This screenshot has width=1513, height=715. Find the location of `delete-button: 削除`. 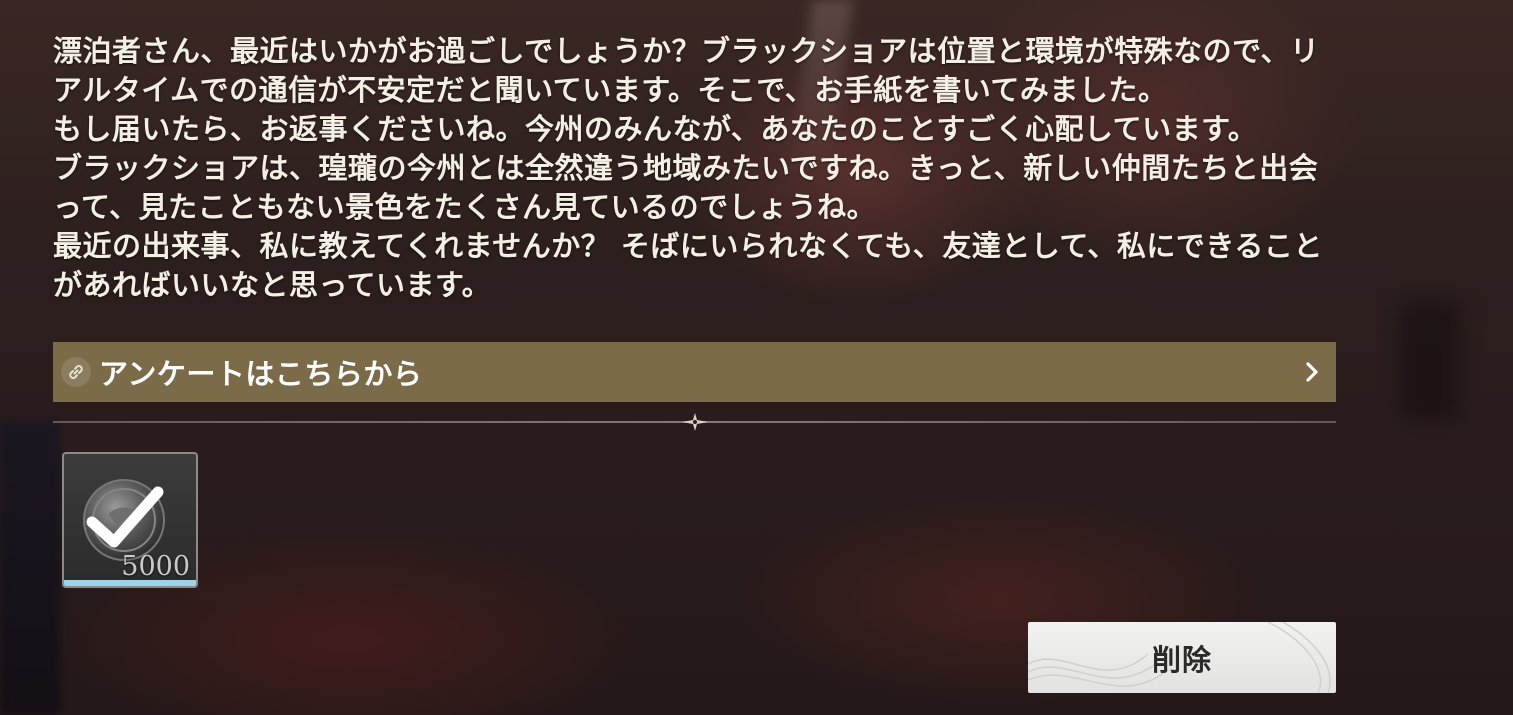

delete-button: 削除 is located at coordinates (1182, 657).